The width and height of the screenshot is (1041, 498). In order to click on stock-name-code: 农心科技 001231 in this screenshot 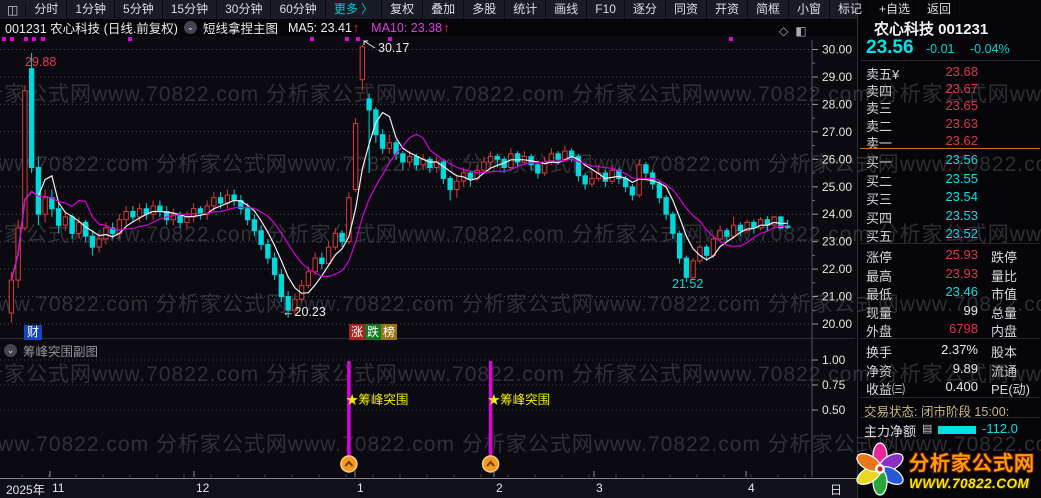, I will do `click(931, 29)`.